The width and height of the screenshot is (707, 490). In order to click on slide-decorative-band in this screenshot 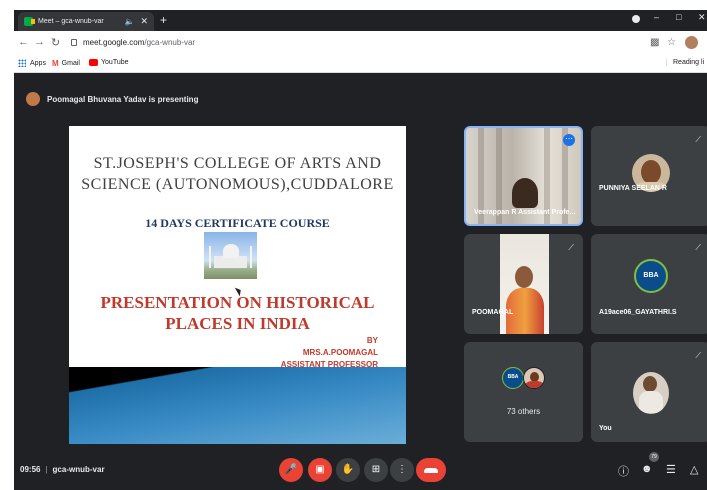, I will do `click(237, 405)`.